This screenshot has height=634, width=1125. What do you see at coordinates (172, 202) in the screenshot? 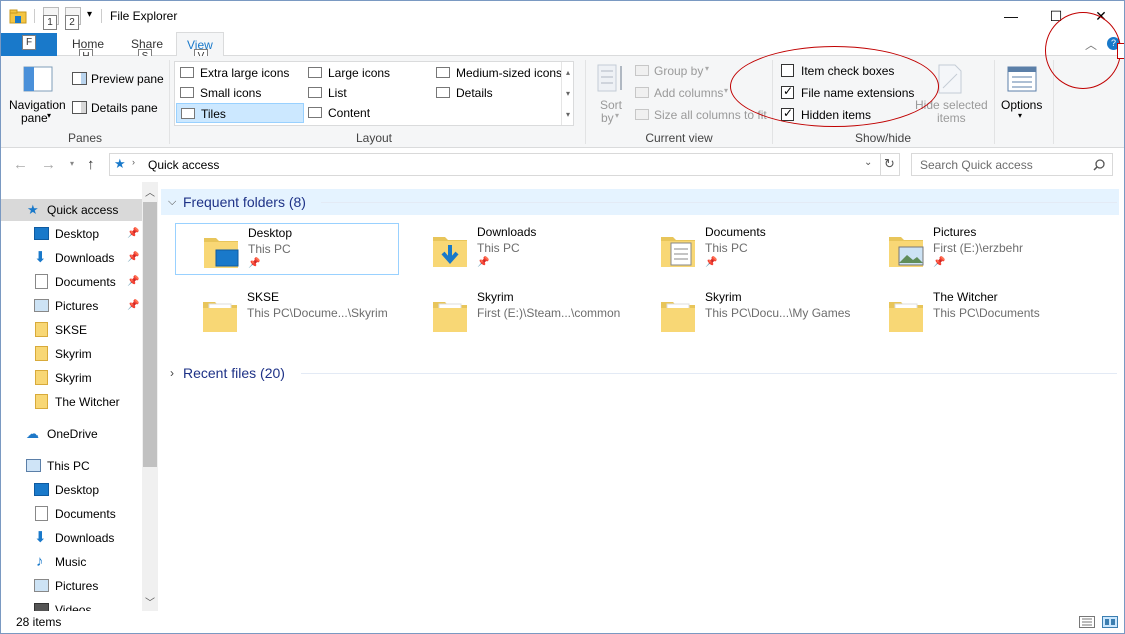
I see `collapse-chevron-icon: ⌵` at bounding box center [172, 202].